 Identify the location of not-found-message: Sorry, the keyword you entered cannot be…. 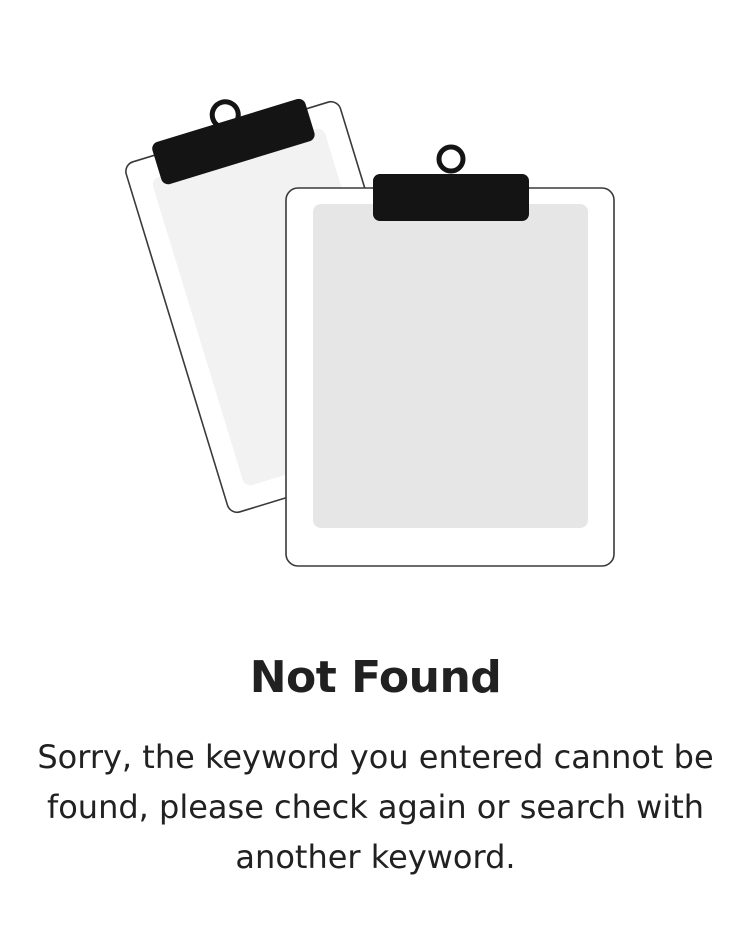
(375, 807).